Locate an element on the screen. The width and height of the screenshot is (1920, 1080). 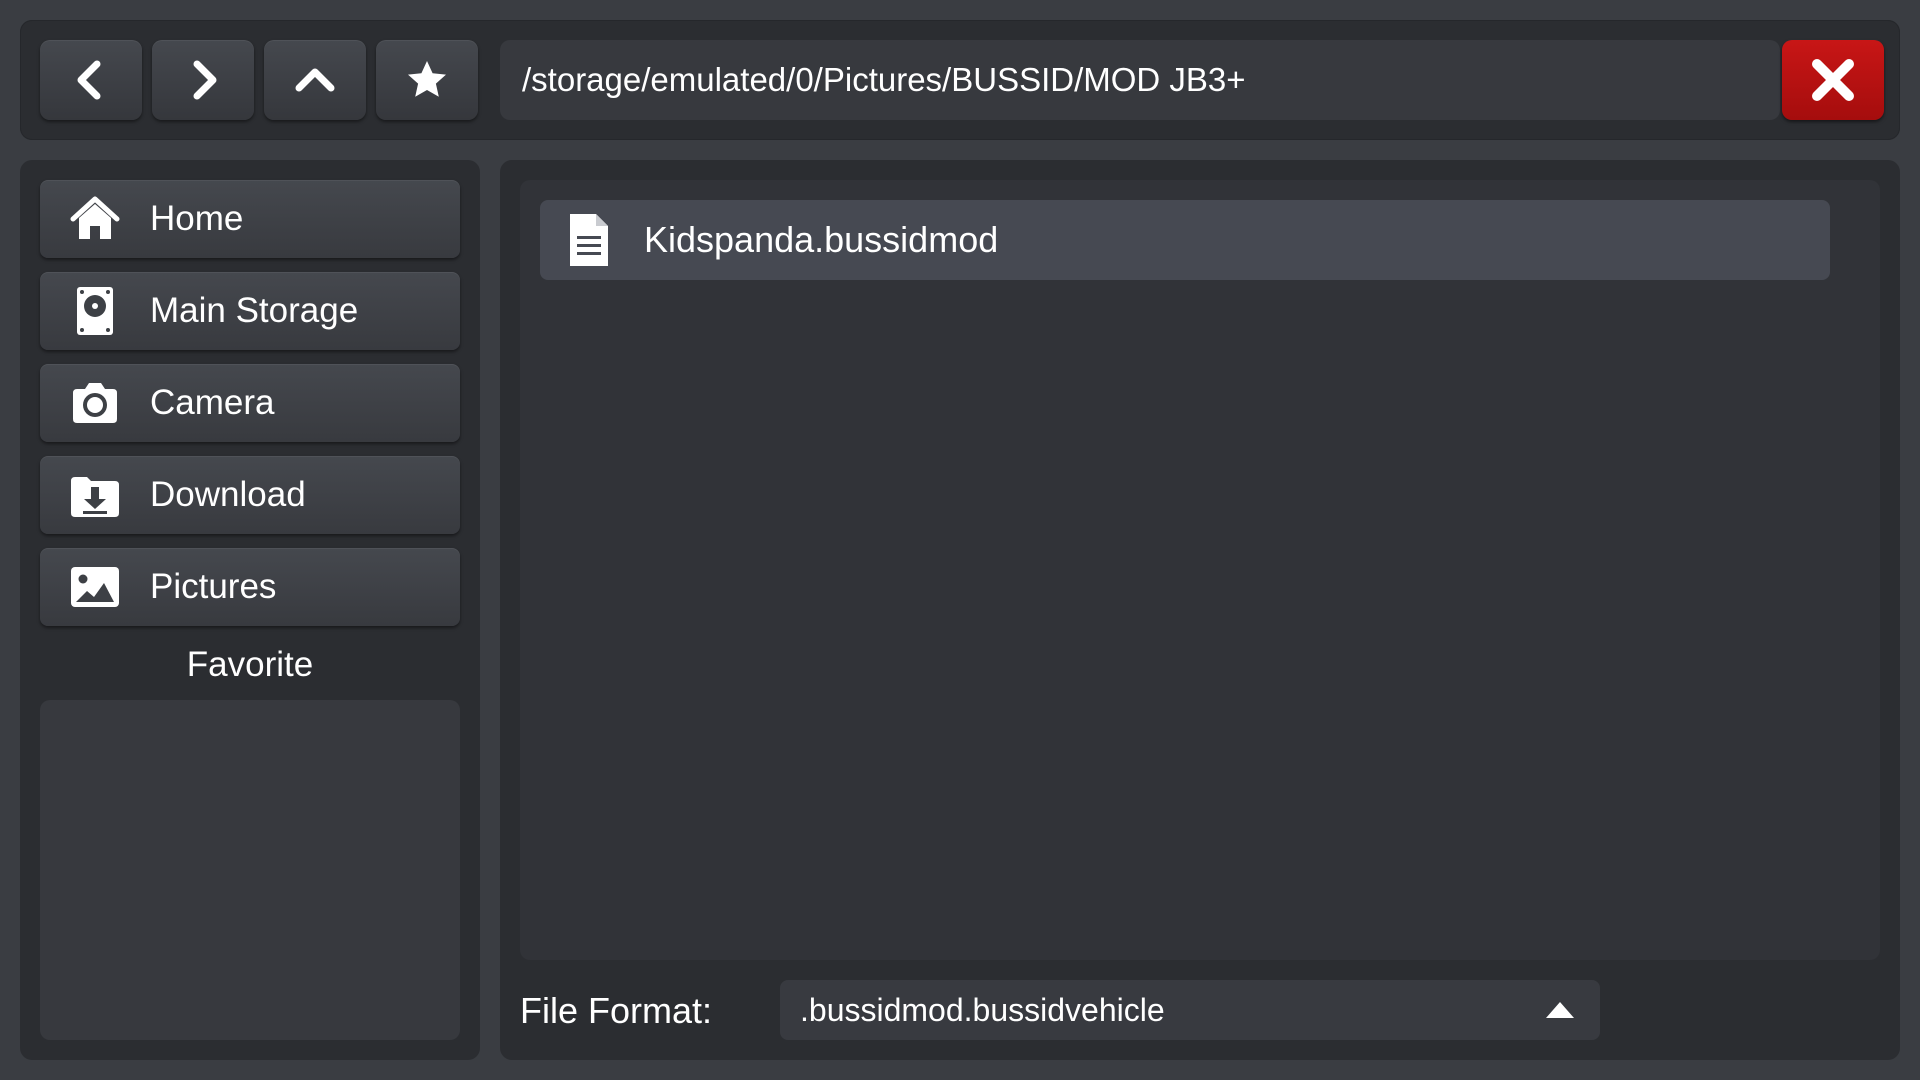
chevron-left-icon is located at coordinates (89, 80).